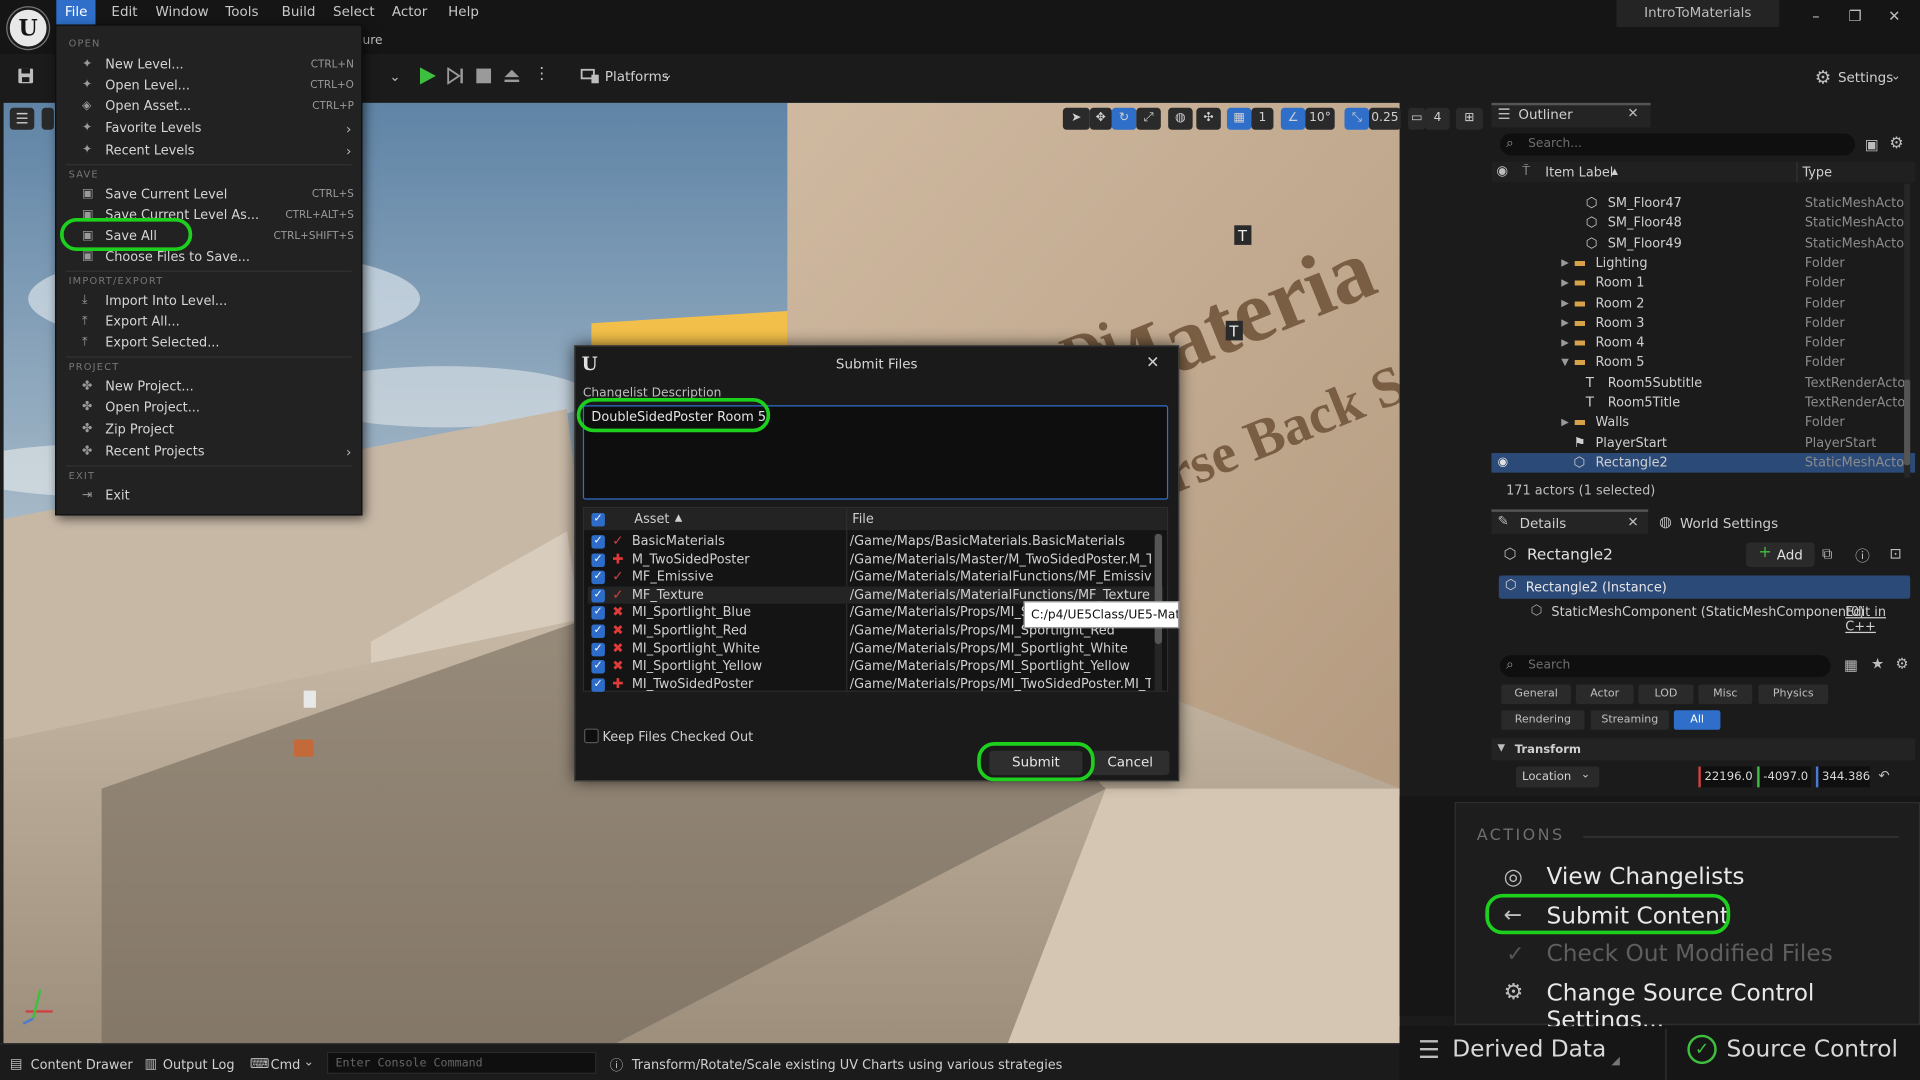 The height and width of the screenshot is (1080, 1920). What do you see at coordinates (242, 12) in the screenshot?
I see `menu-tools: Tools` at bounding box center [242, 12].